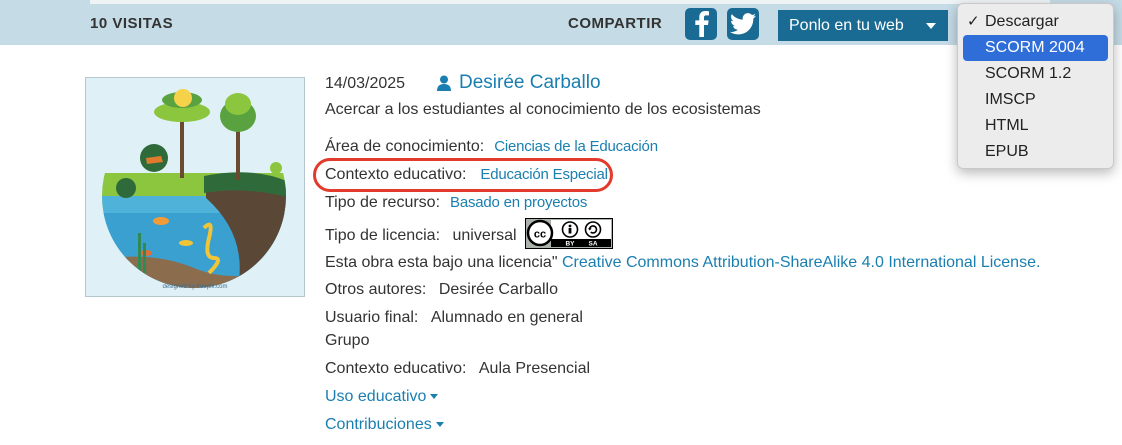 This screenshot has width=1122, height=445. What do you see at coordinates (378, 424) in the screenshot?
I see `contributions-label: Contribuciones` at bounding box center [378, 424].